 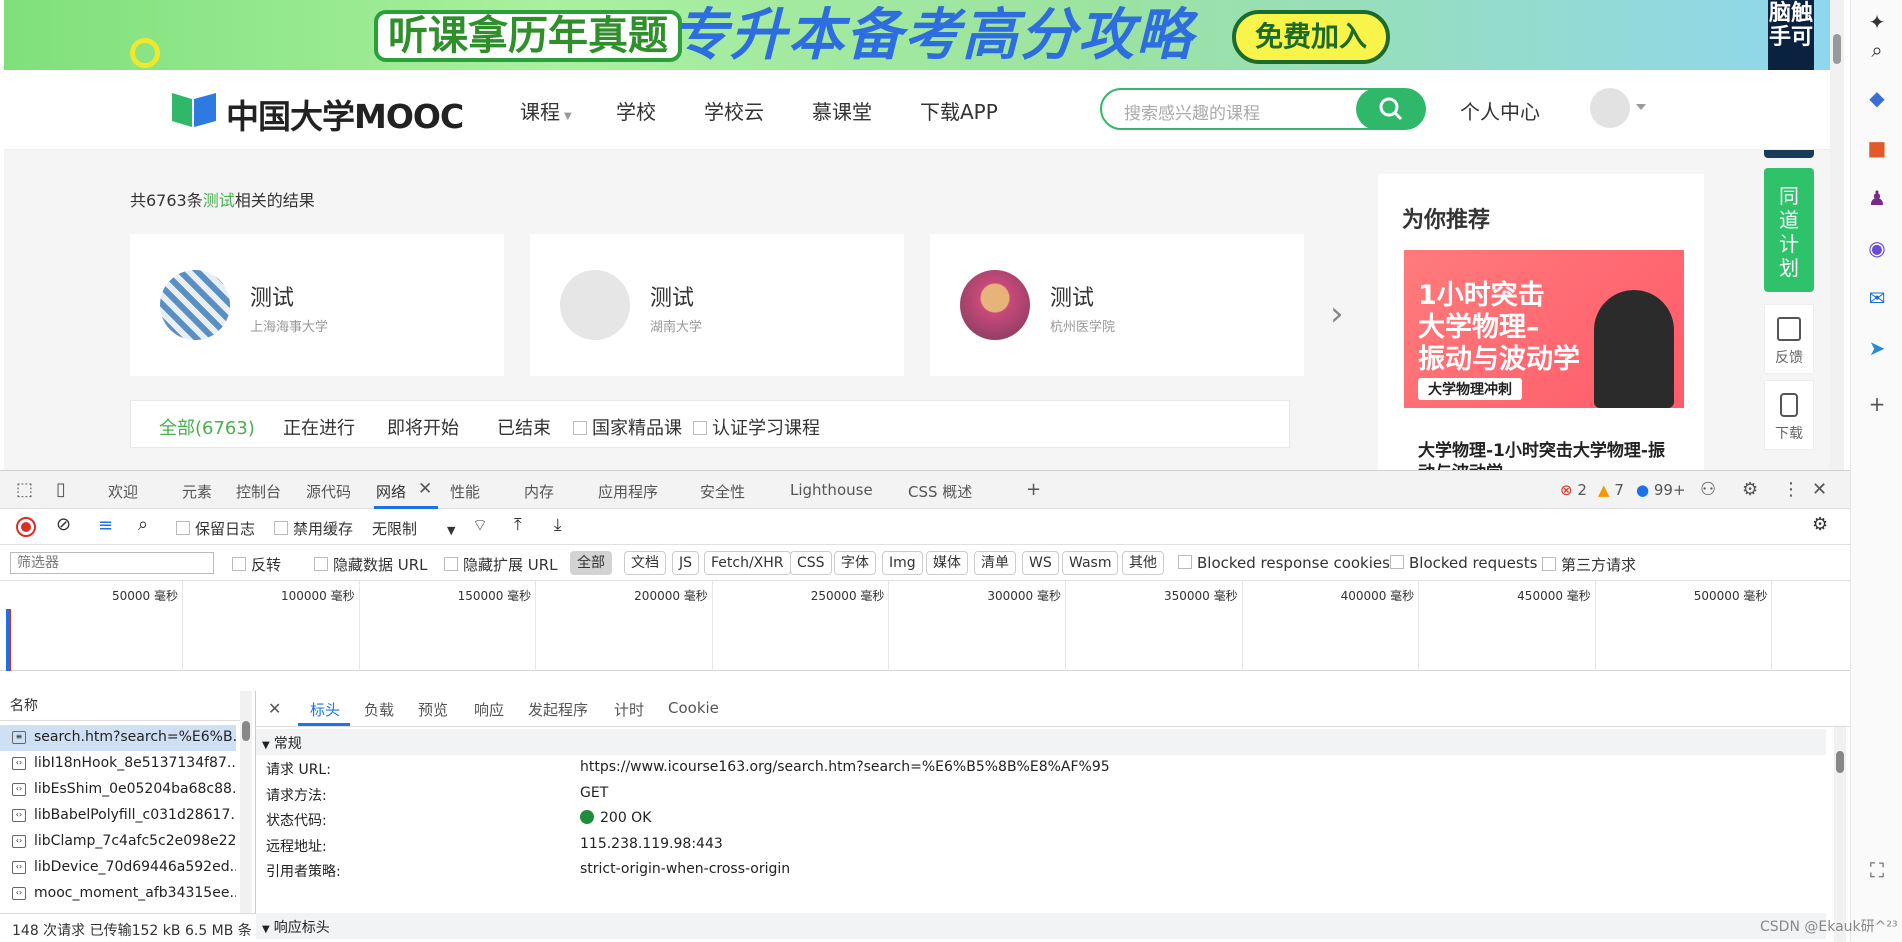 What do you see at coordinates (1791, 489) in the screenshot?
I see `more-vert-icon: ⋮` at bounding box center [1791, 489].